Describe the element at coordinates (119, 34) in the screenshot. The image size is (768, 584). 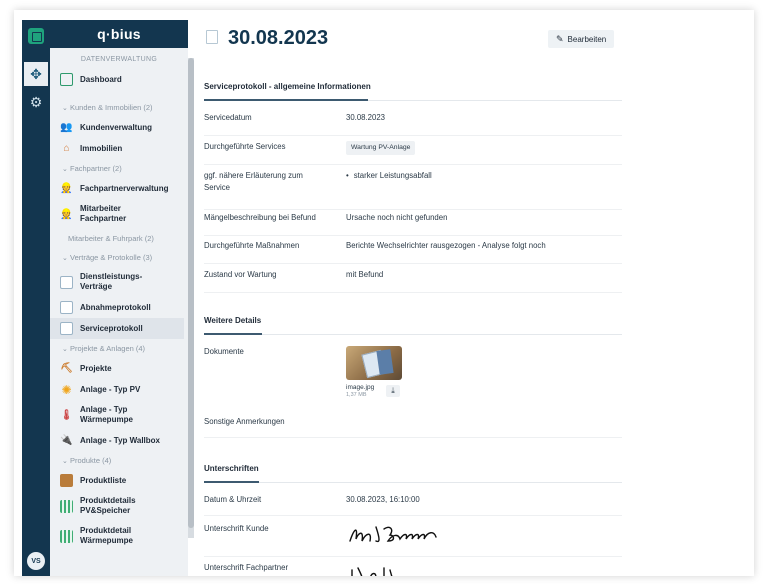
I see `brand-logo: q·bius` at that location.